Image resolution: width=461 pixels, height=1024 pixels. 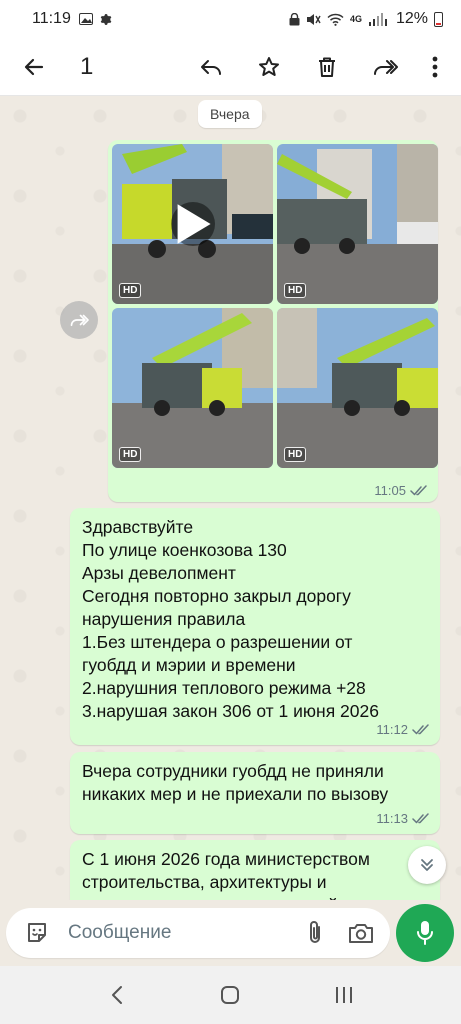 I want to click on voice-message-button, so click(x=425, y=933).